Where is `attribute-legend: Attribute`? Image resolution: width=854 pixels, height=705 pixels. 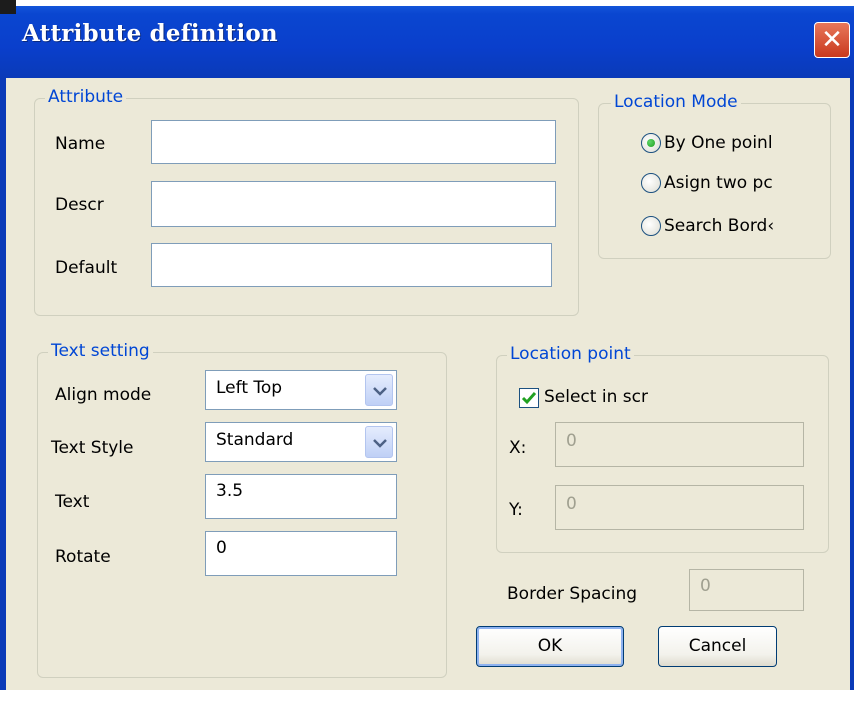
attribute-legend: Attribute is located at coordinates (86, 97).